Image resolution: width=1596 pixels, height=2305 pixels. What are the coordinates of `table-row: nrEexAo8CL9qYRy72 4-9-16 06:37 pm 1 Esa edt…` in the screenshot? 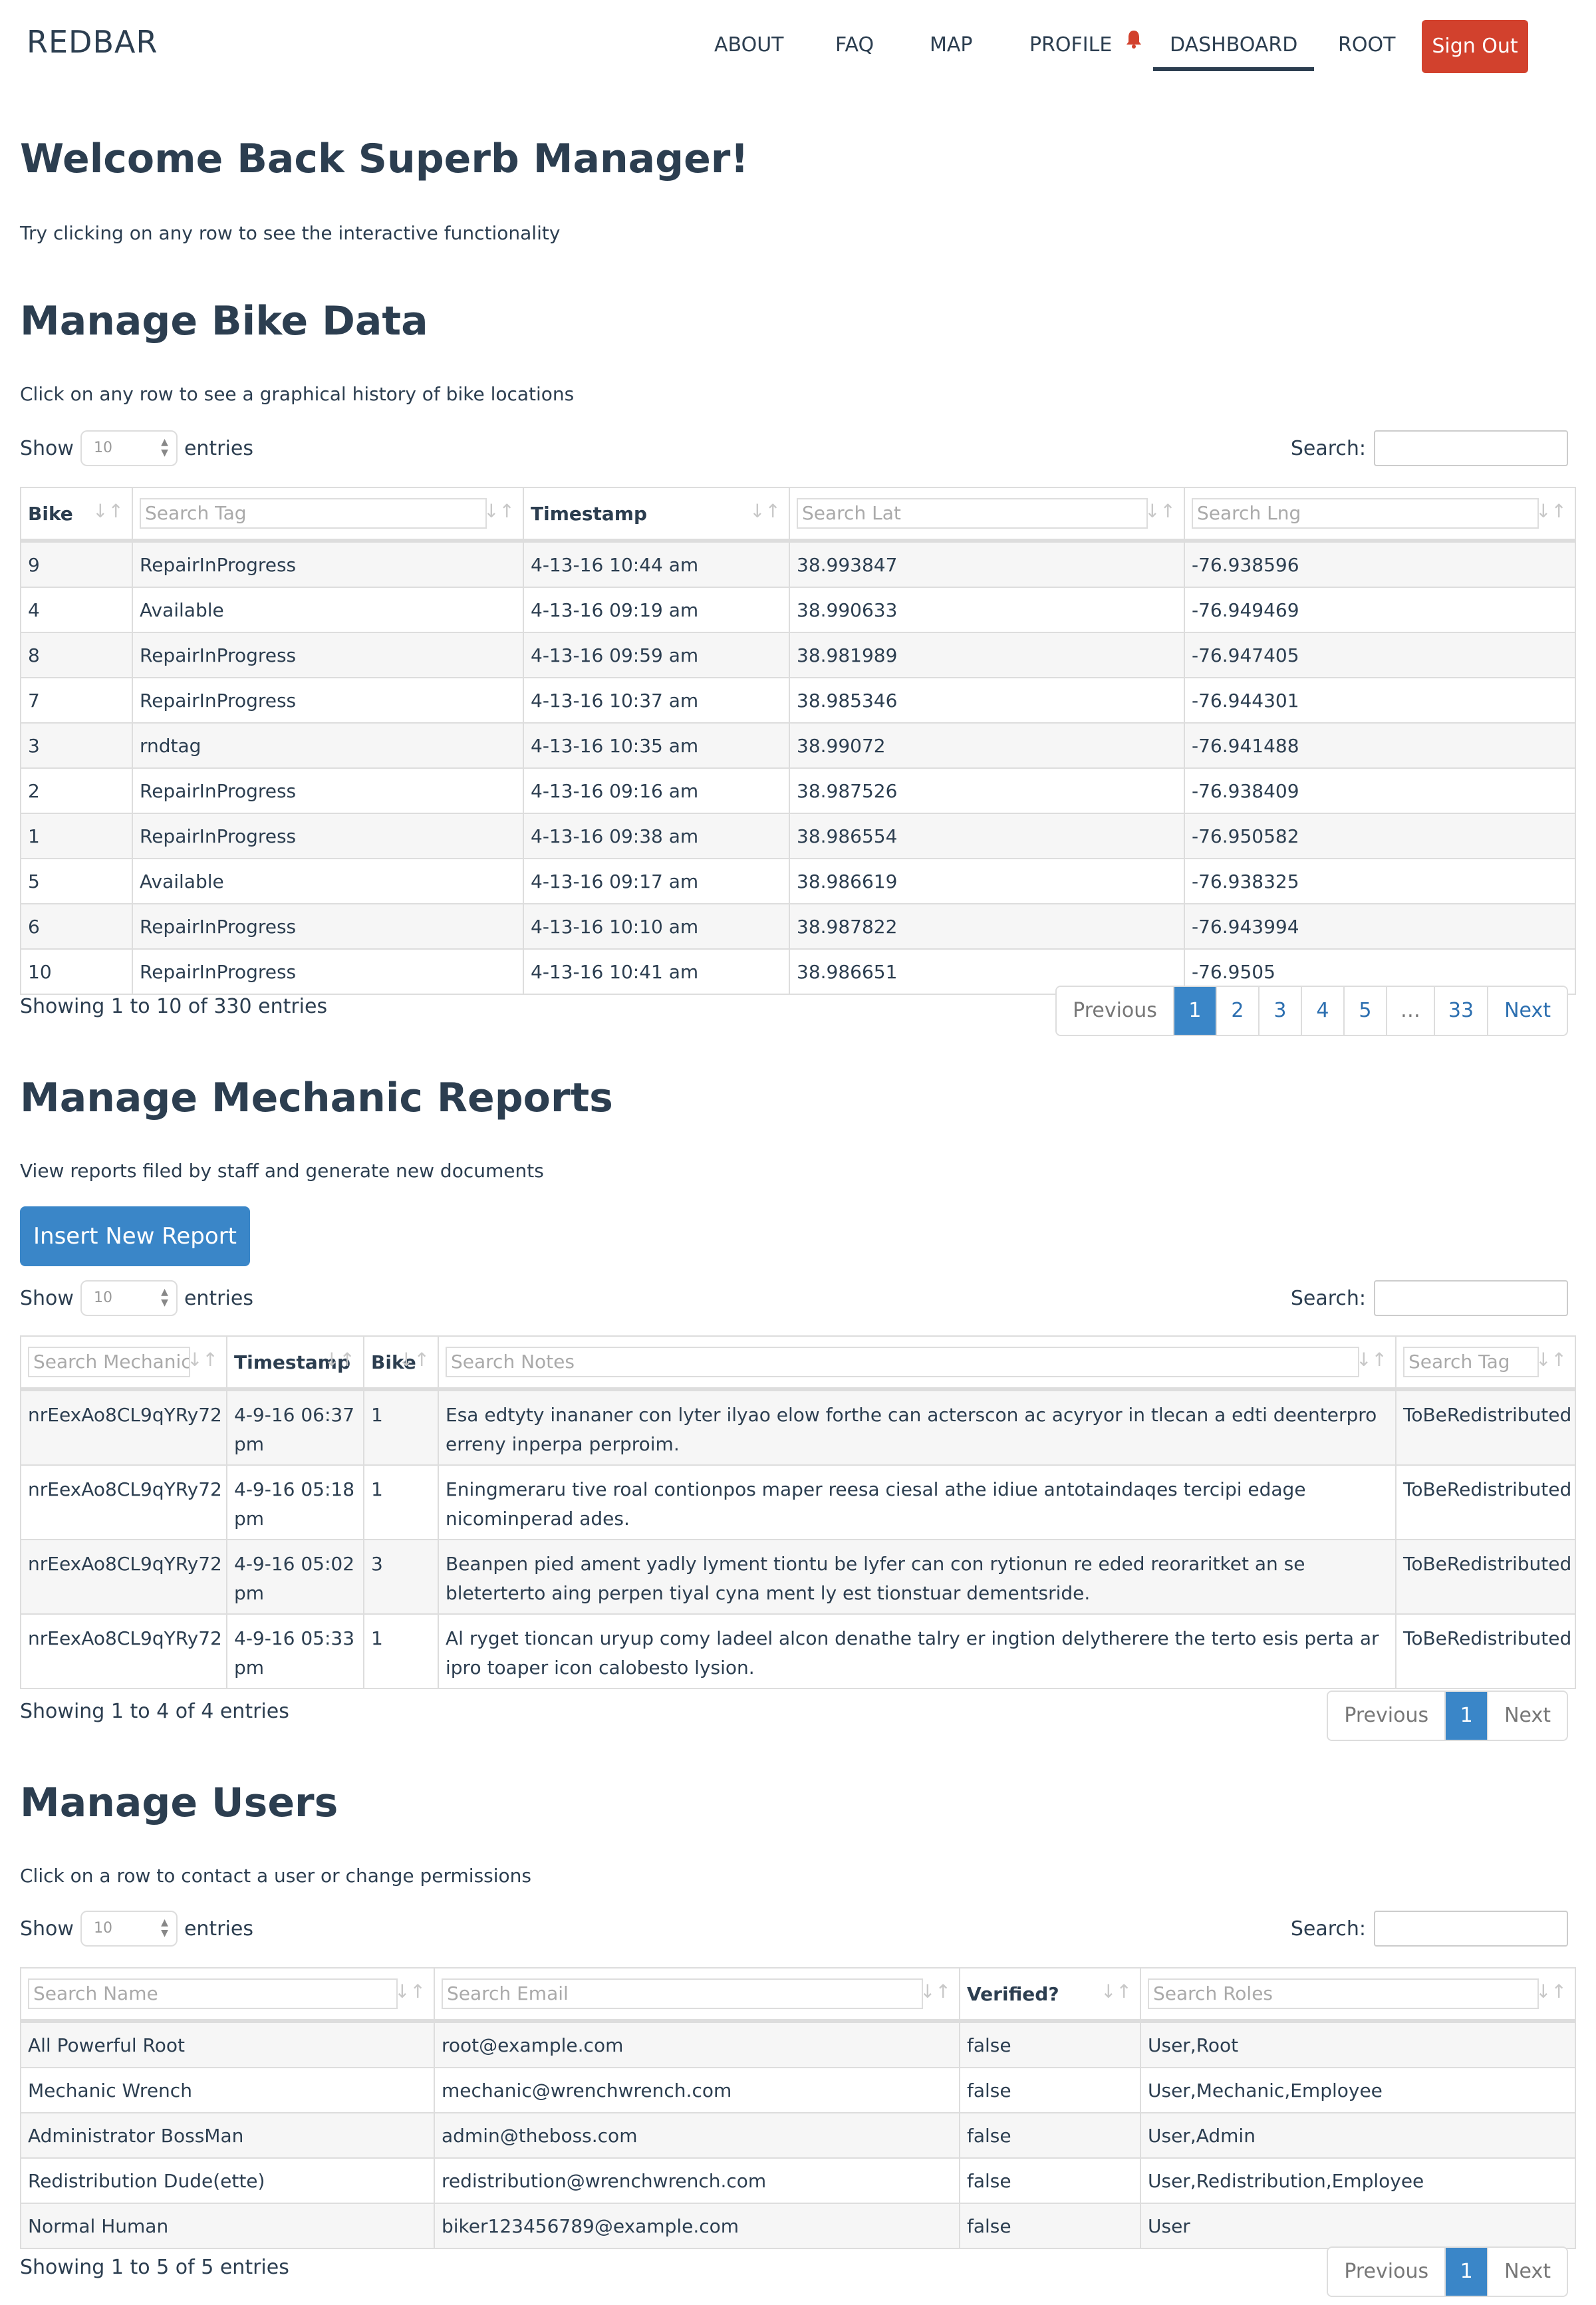 It's located at (798, 1427).